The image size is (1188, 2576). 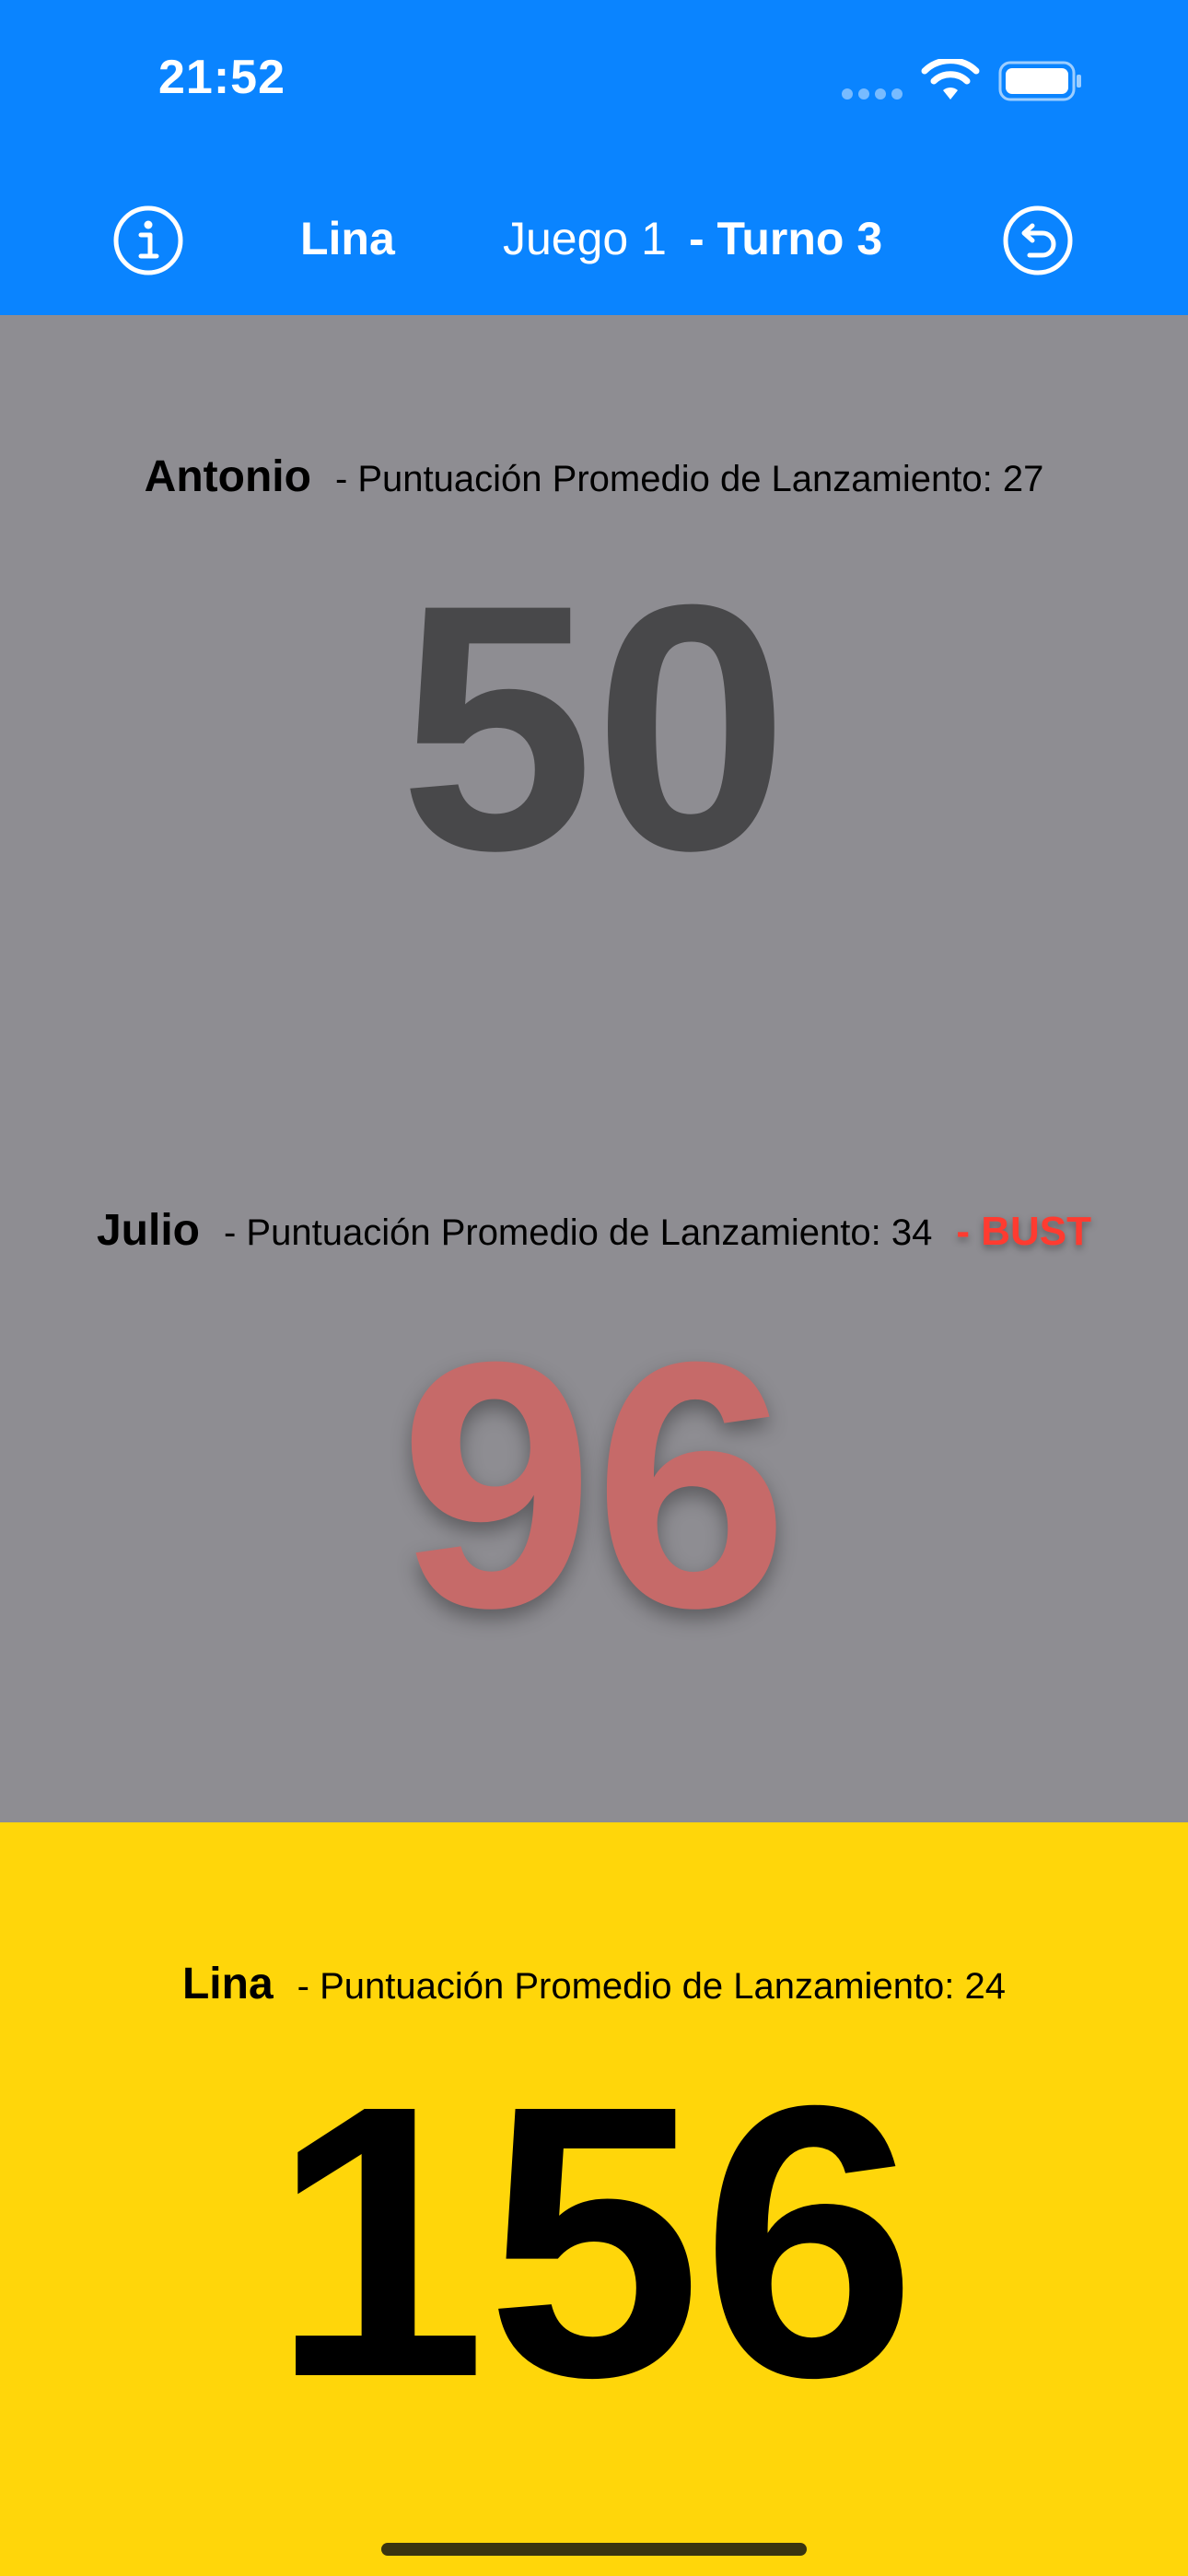 I want to click on player-remaining-score: 50, so click(x=594, y=727).